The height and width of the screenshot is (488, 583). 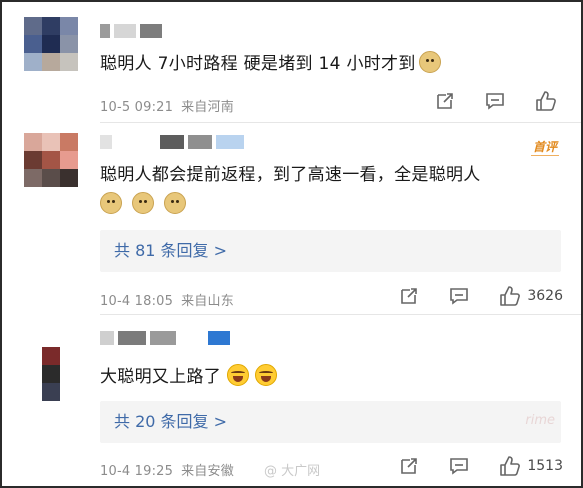 What do you see at coordinates (258, 64) in the screenshot?
I see `comment-text-content: 聪明人 7小时路程 硬是堵到 14 小时才到` at bounding box center [258, 64].